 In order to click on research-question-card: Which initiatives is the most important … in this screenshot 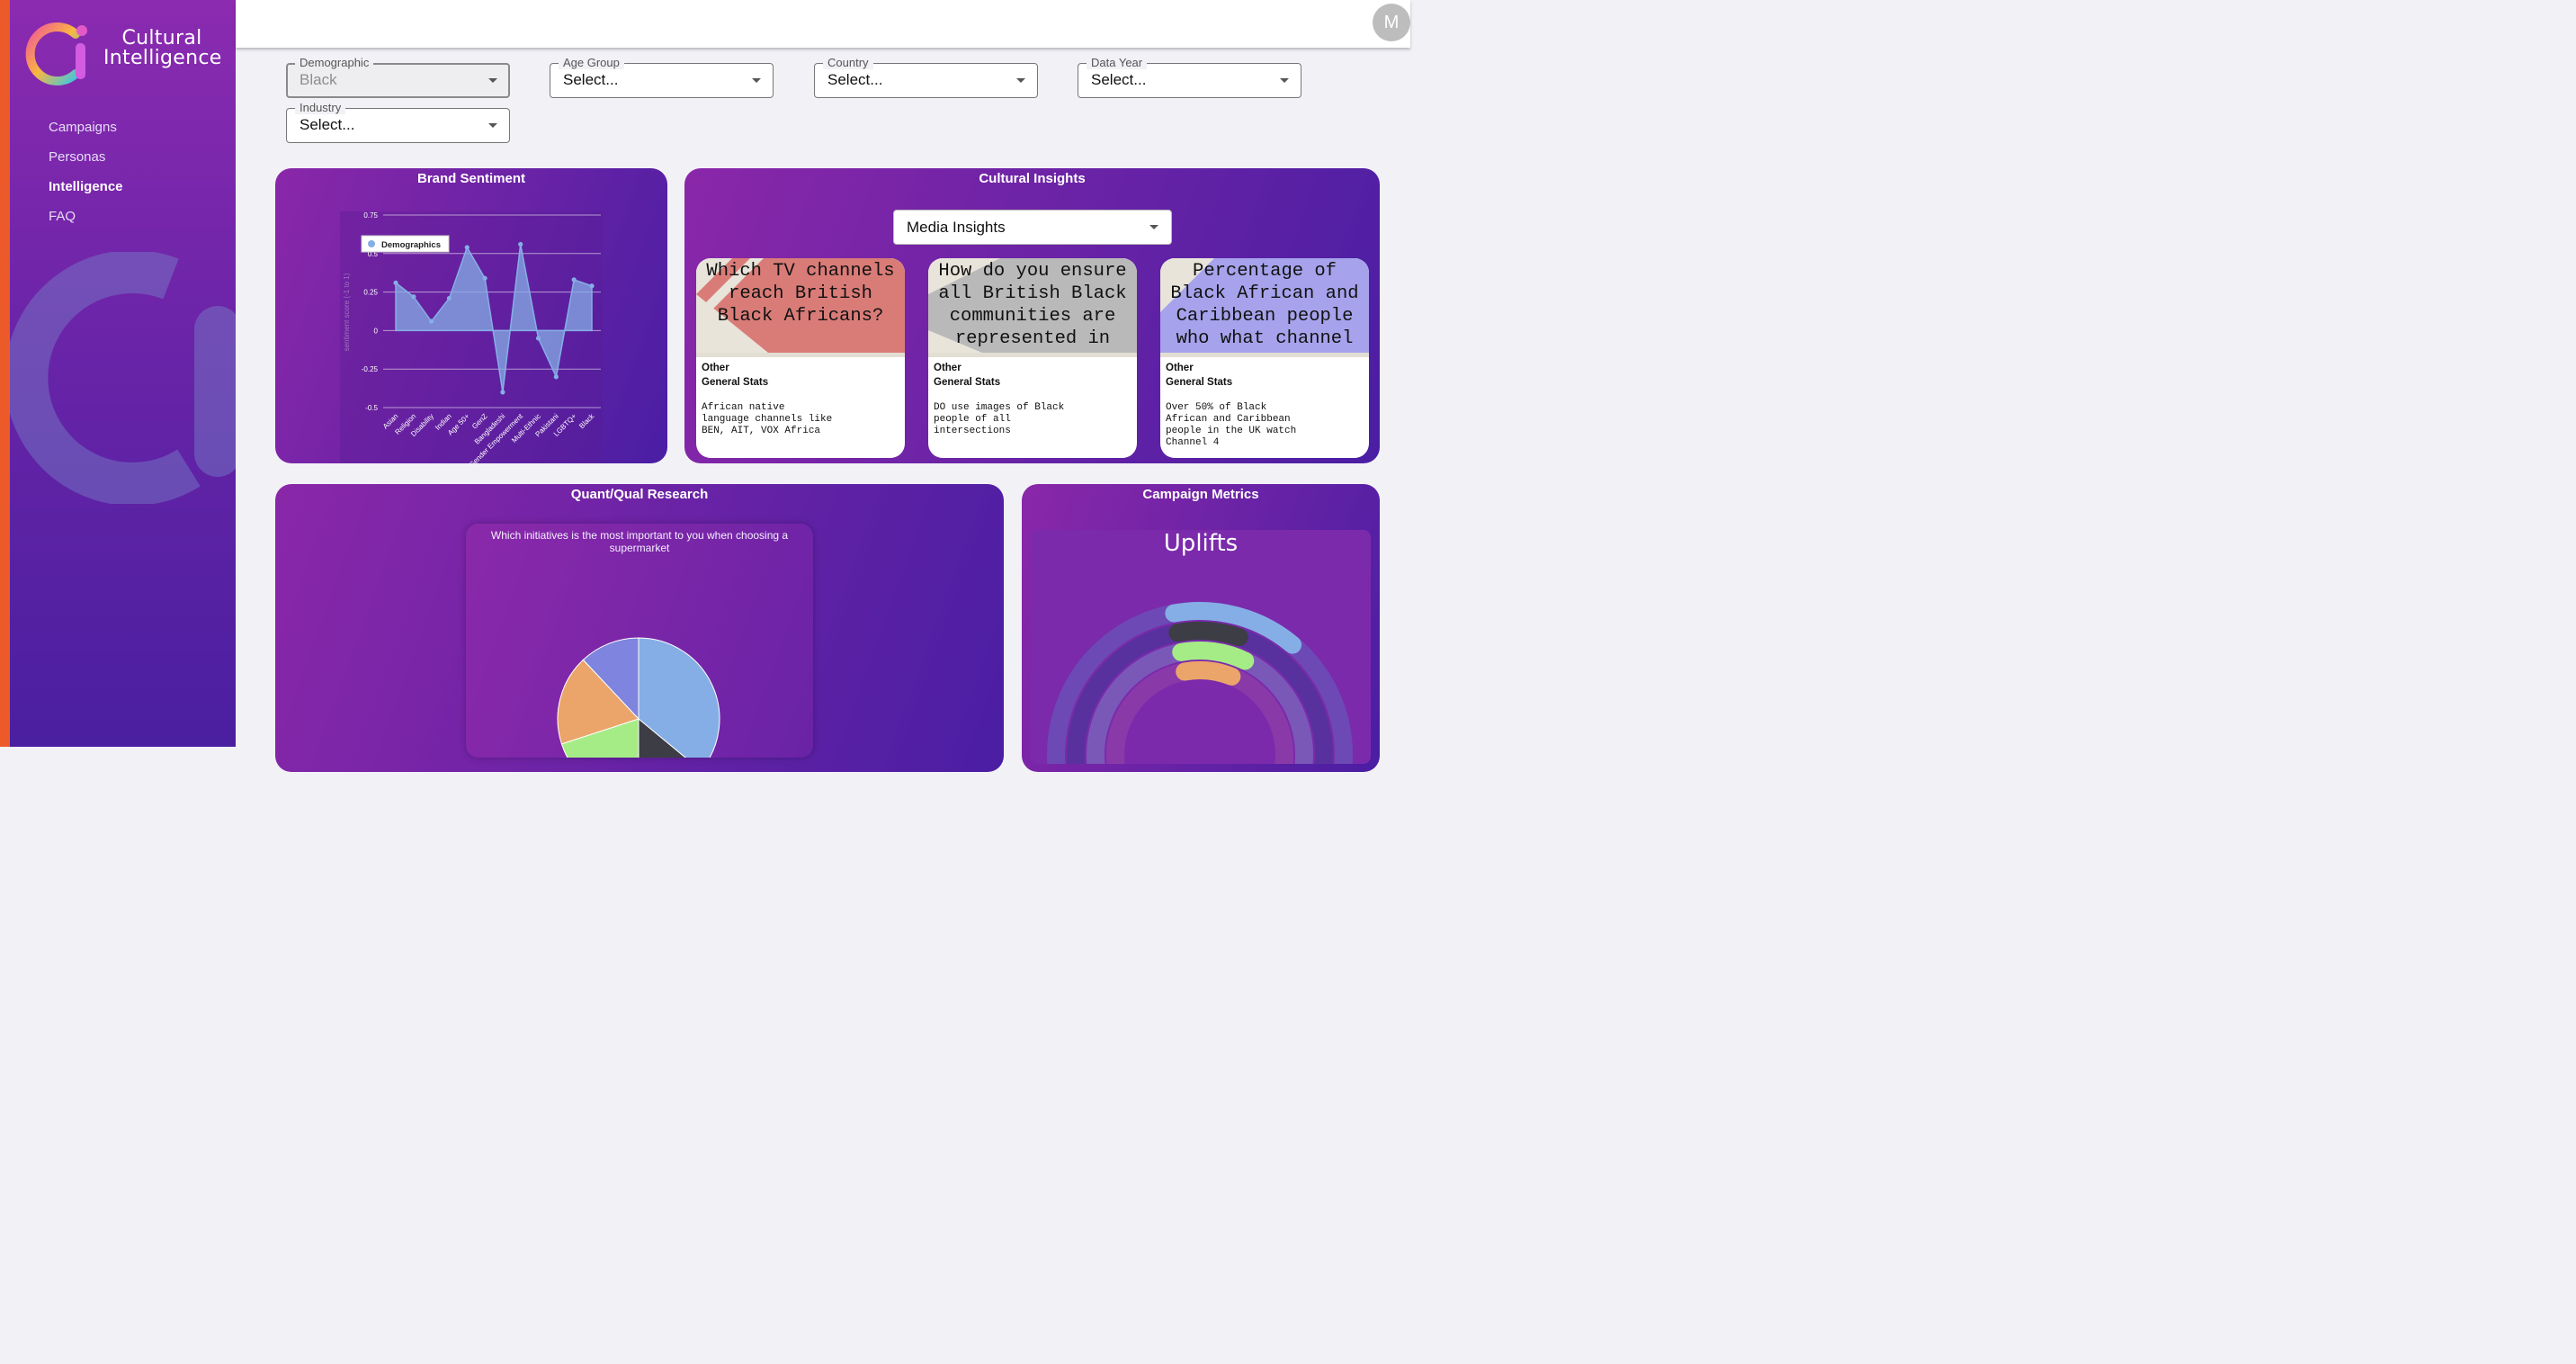, I will do `click(639, 641)`.